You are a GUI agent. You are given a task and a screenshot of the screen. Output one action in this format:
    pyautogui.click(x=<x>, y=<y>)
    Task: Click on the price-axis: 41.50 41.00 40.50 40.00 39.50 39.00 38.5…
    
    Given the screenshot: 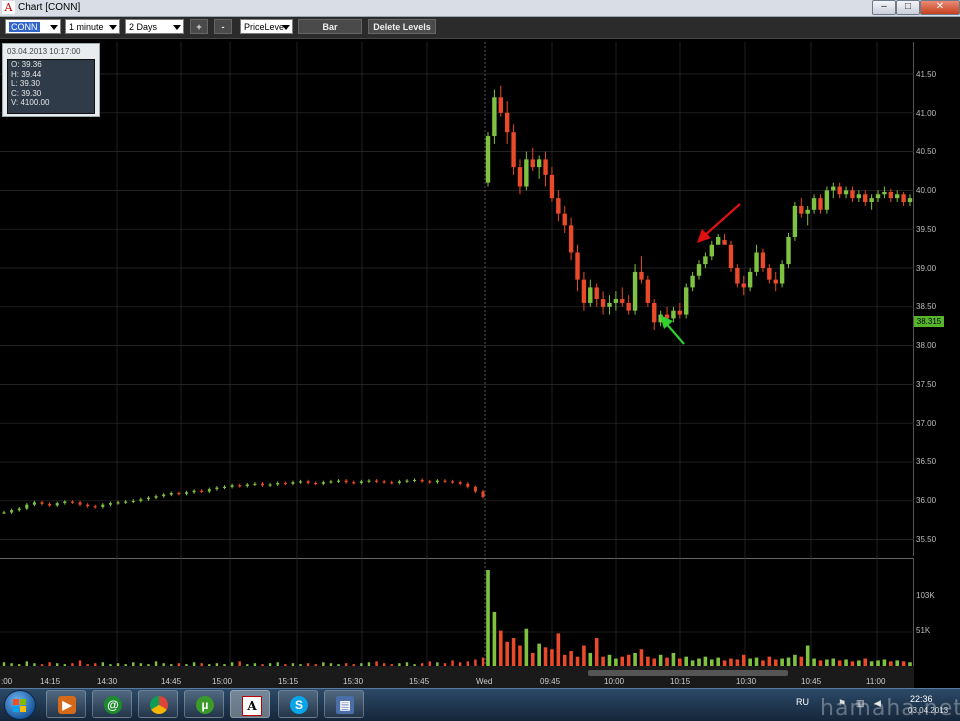 What is the action you would take?
    pyautogui.click(x=937, y=354)
    